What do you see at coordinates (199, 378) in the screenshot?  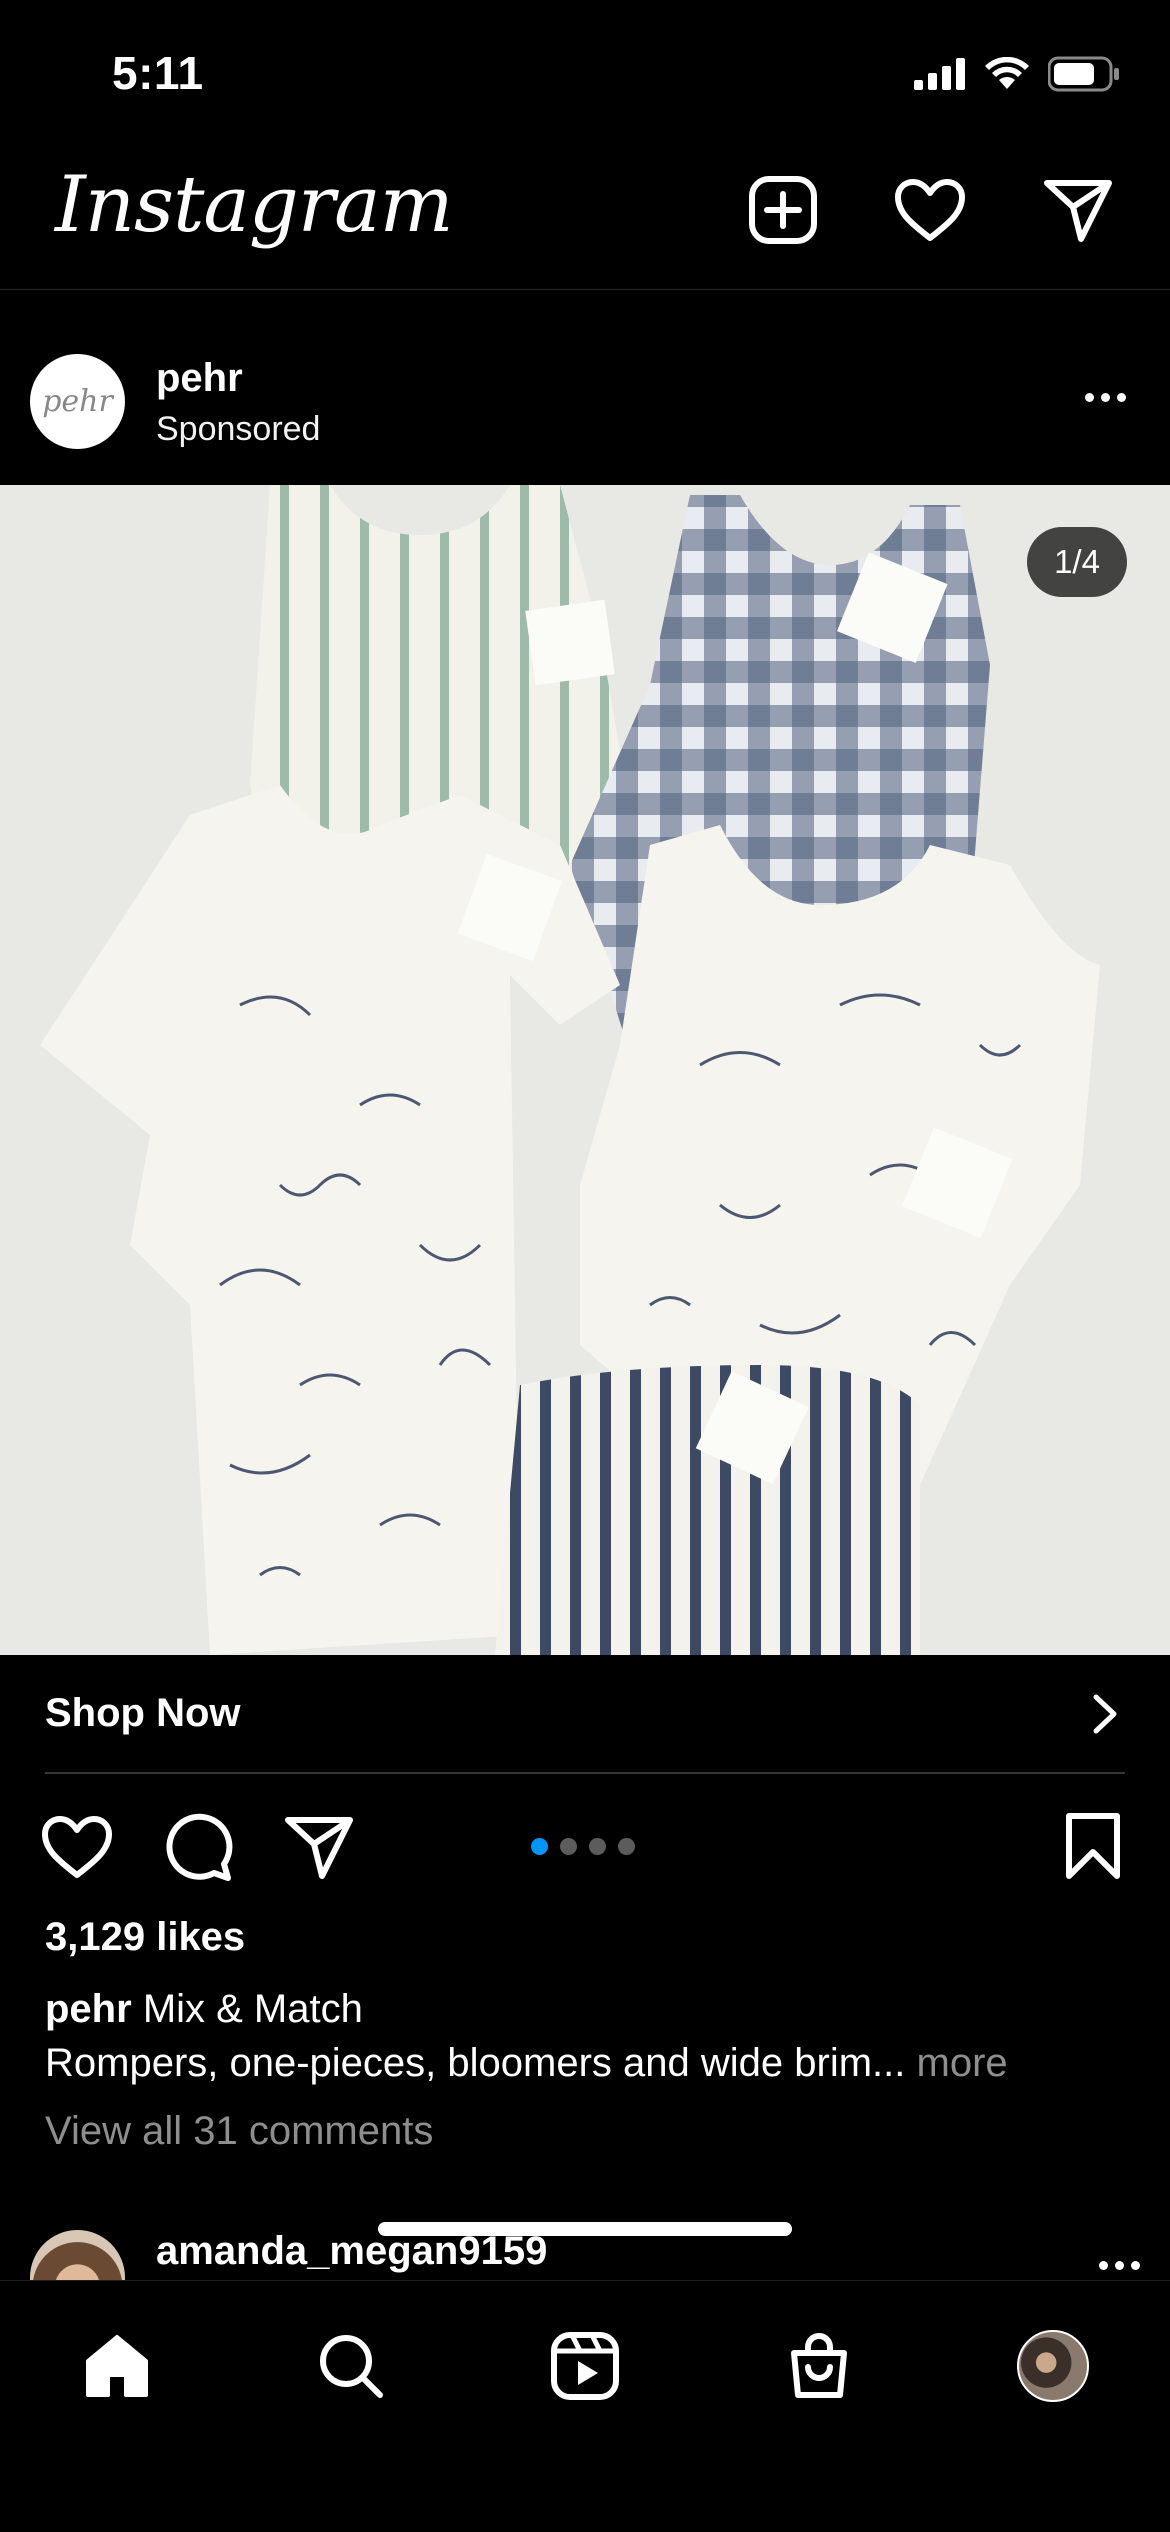 I see `post-username: pehr` at bounding box center [199, 378].